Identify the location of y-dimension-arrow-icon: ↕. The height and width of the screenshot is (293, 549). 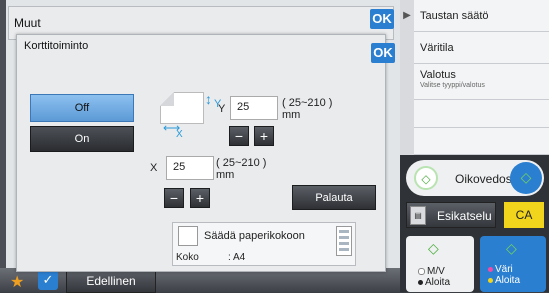
(208, 99).